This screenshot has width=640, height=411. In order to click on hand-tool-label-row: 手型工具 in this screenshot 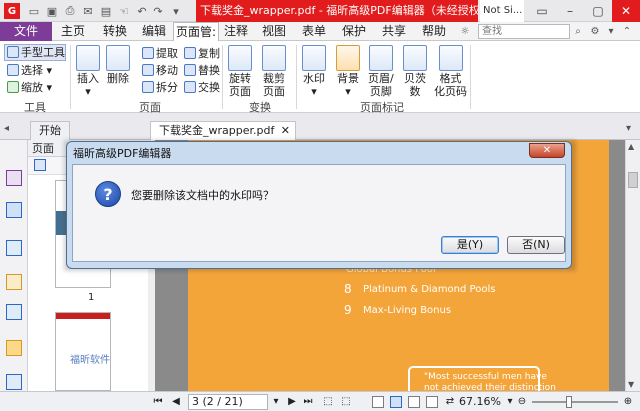, I will do `click(36, 52)`.